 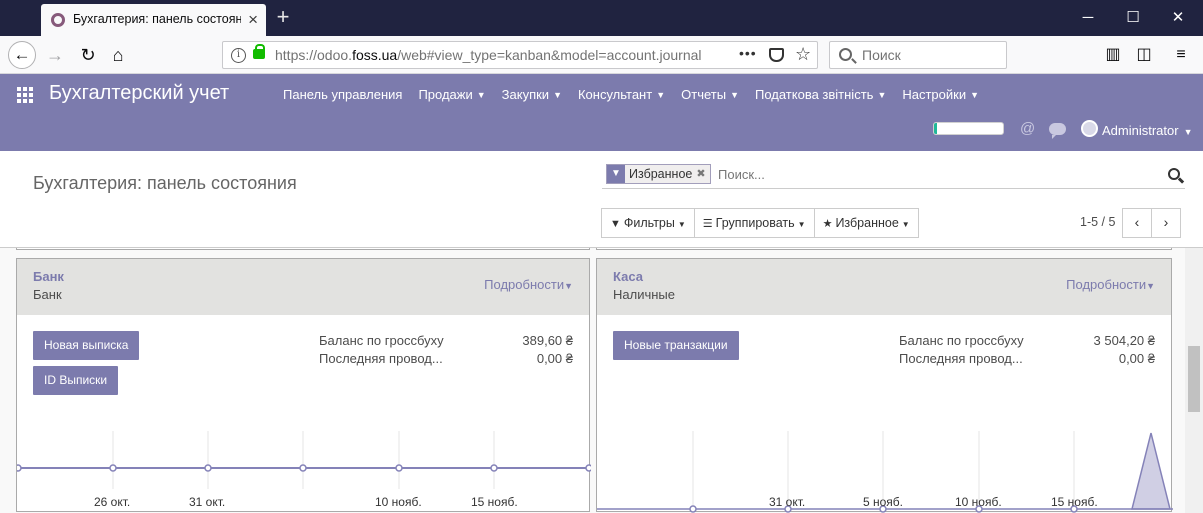 What do you see at coordinates (885, 471) in the screenshot?
I see `cash-area-graph: 31 окт. 5 нояб. 10 нояб. 15 нояб.` at bounding box center [885, 471].